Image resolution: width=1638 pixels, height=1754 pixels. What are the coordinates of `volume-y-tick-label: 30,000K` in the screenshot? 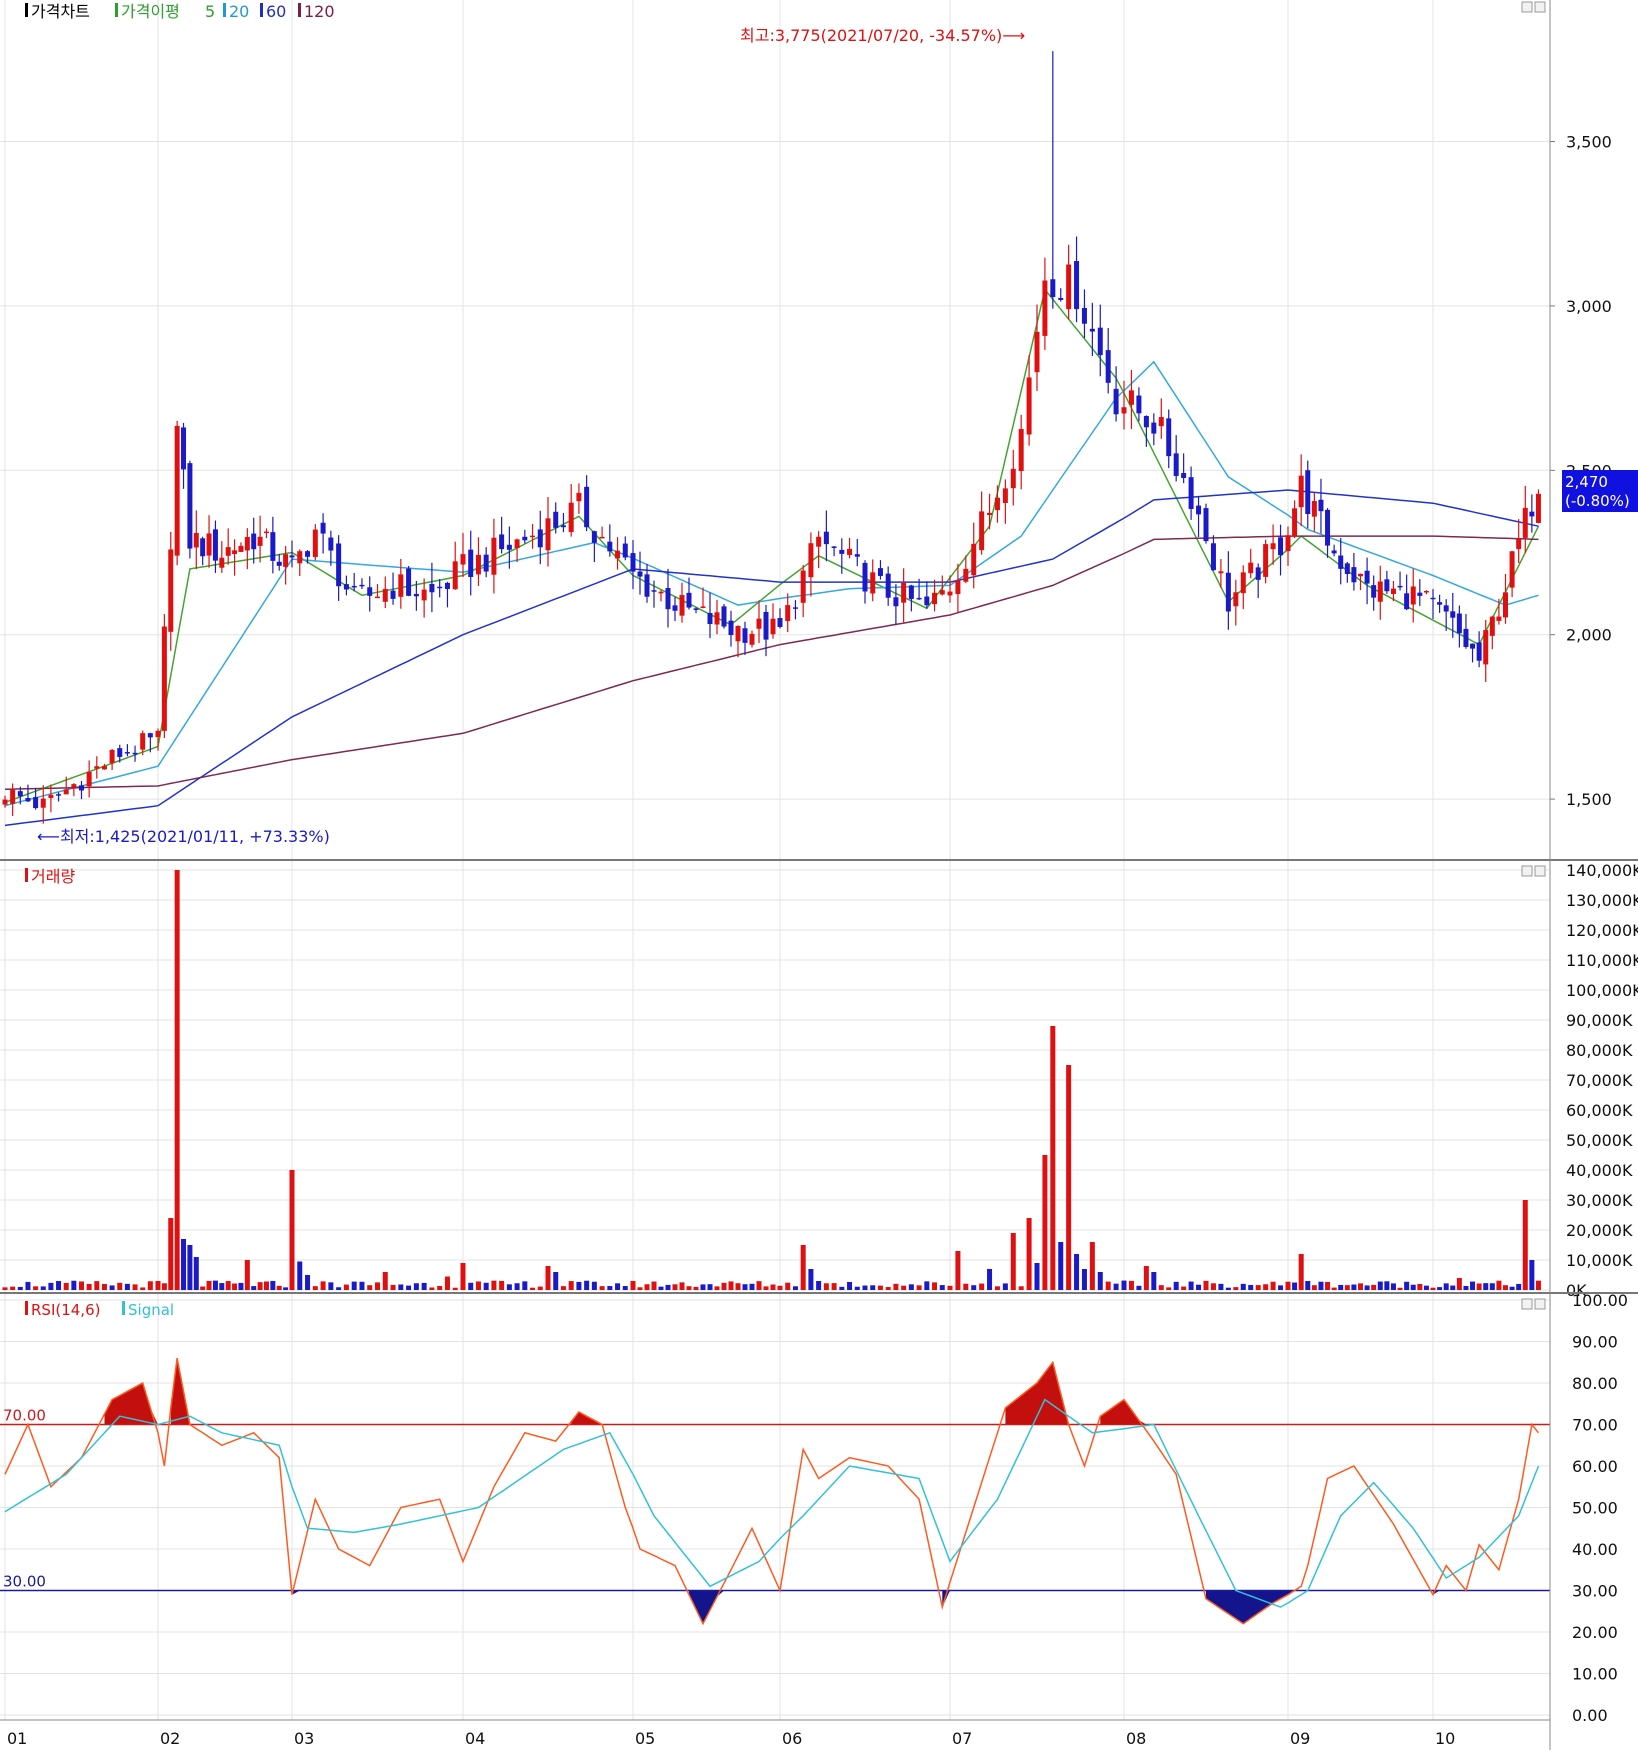 It's located at (1599, 1200).